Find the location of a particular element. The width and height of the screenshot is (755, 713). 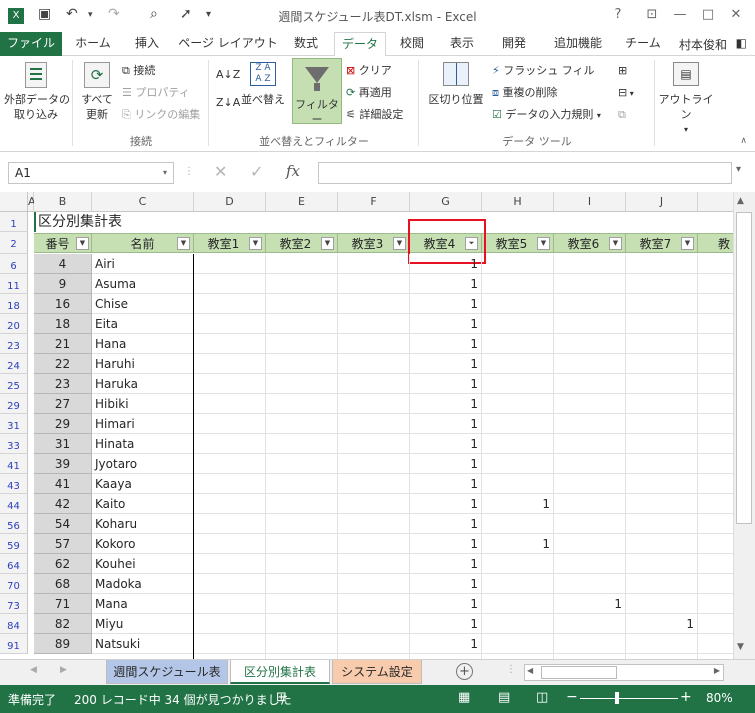

sheet-tab-category-summary: 区分別集計表 is located at coordinates (280, 672).